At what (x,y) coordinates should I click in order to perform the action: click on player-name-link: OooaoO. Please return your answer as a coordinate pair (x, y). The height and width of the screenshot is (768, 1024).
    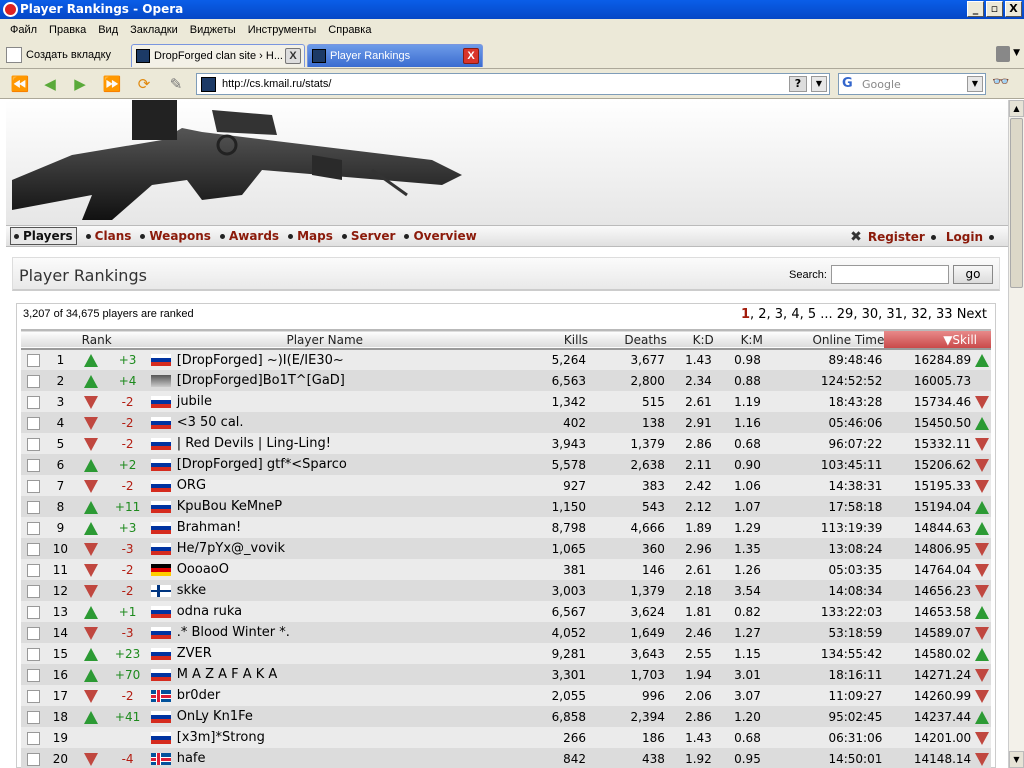
    Looking at the image, I should click on (203, 569).